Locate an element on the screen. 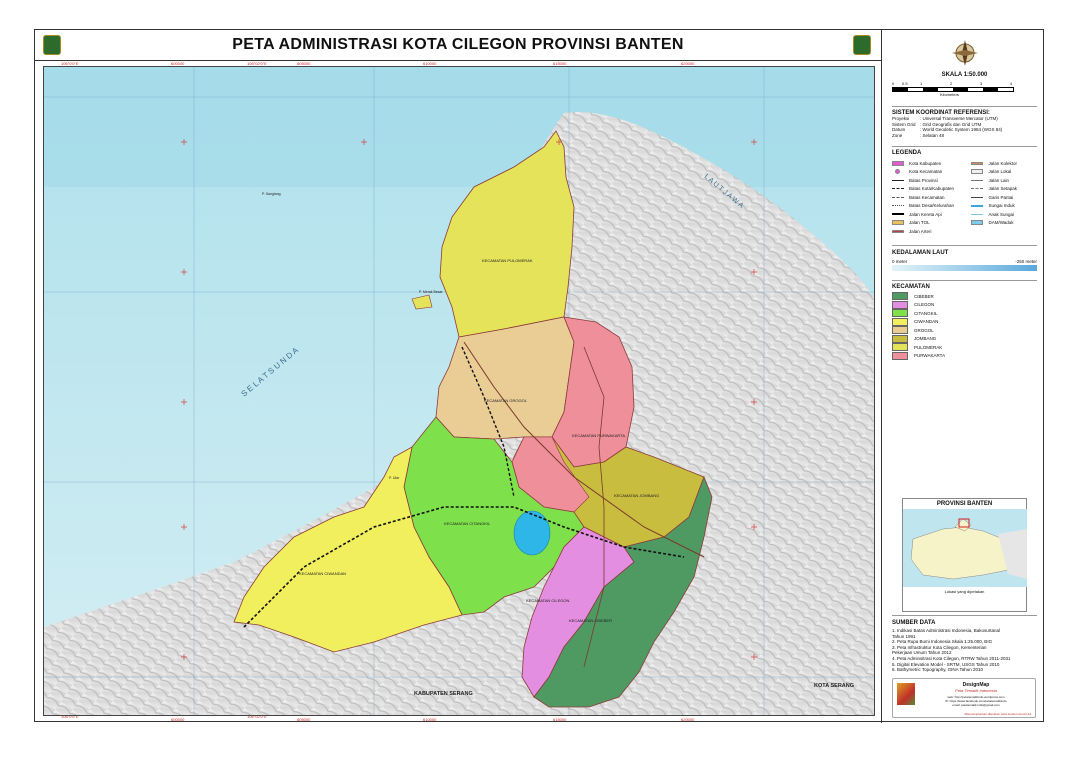  depth-heading: KEDALAMAN LAUT is located at coordinates (920, 253).